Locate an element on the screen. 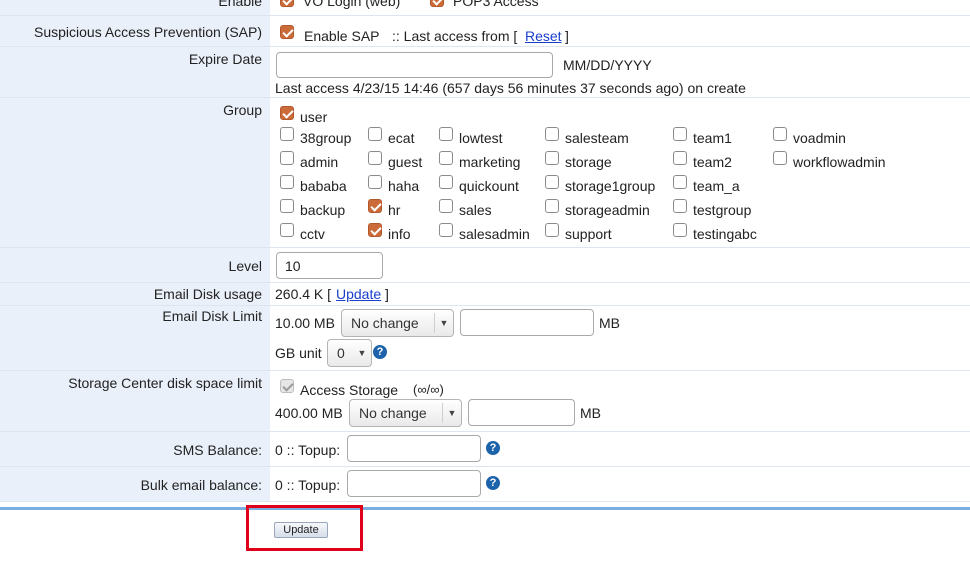 This screenshot has height=573, width=970. enable-sap-label: Enable SAP is located at coordinates (342, 36).